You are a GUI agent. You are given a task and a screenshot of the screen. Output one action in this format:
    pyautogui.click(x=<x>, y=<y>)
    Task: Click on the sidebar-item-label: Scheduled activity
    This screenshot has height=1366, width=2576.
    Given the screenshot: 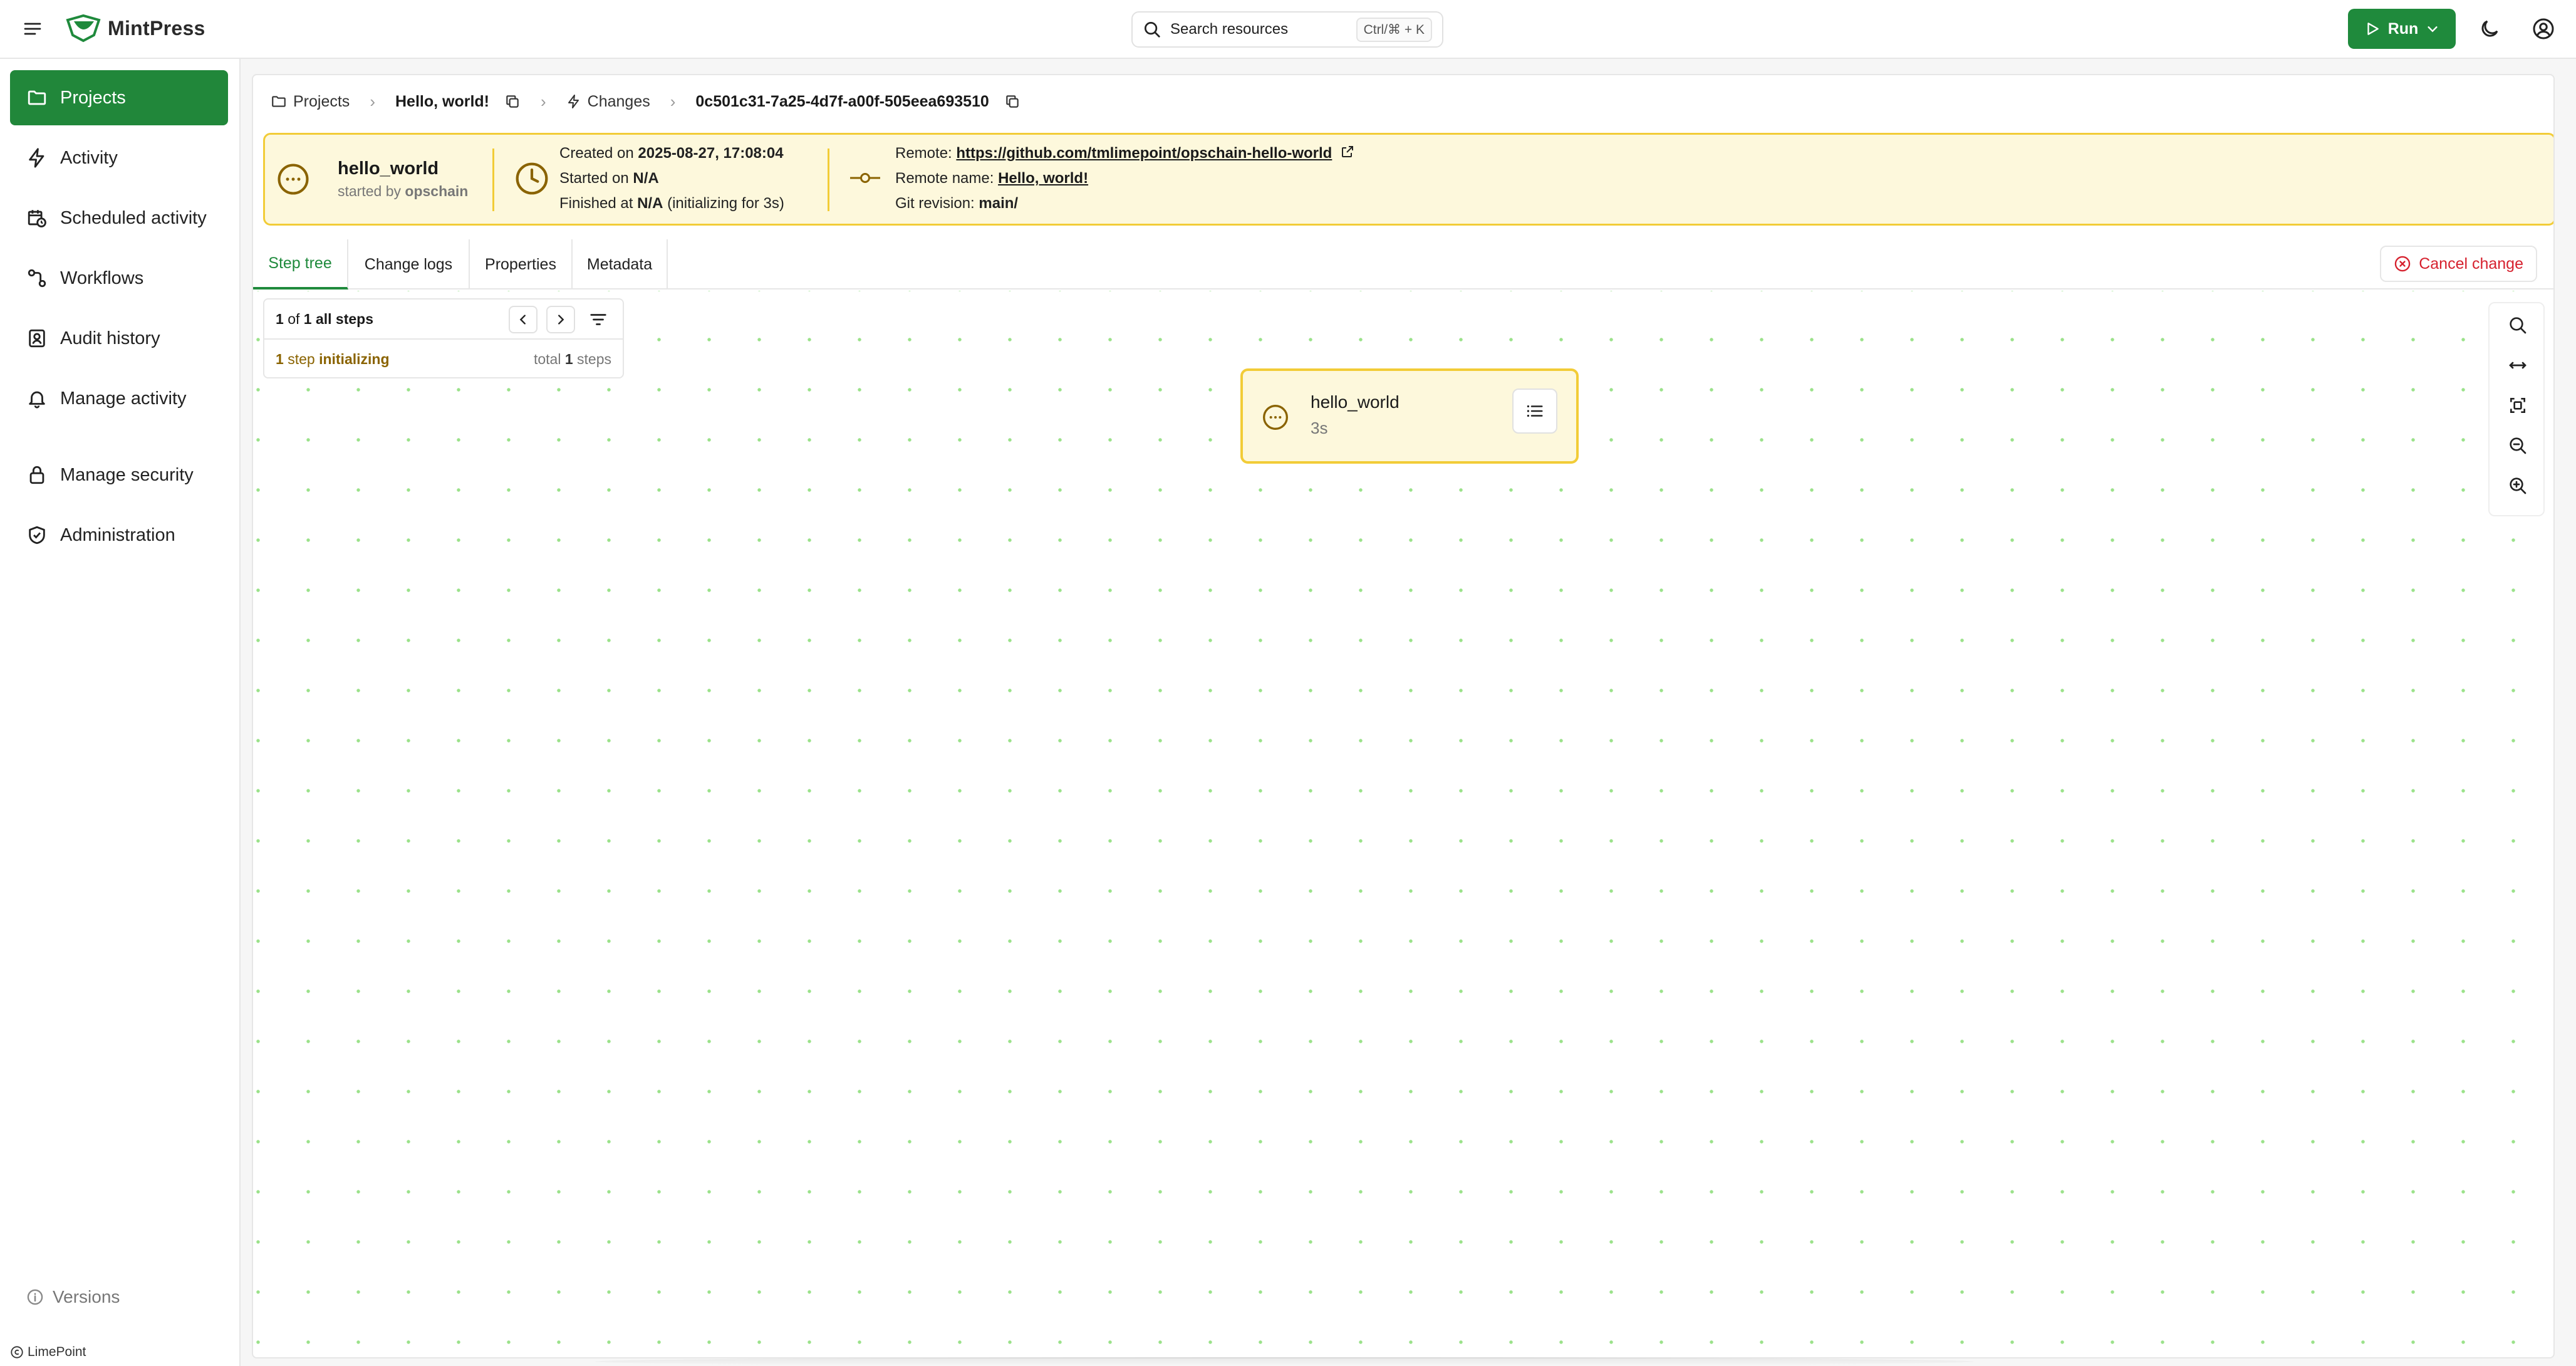 What is the action you would take?
    pyautogui.click(x=133, y=217)
    